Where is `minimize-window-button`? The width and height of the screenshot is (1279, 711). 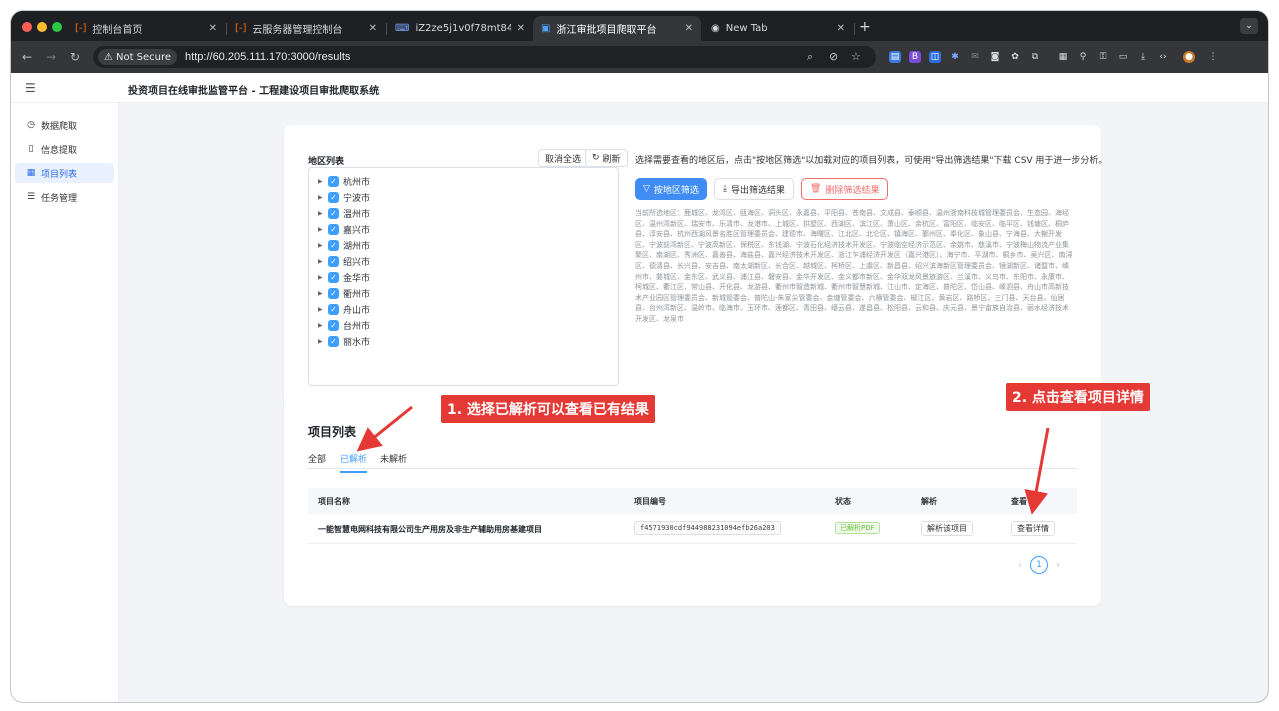
minimize-window-button is located at coordinates (42, 27).